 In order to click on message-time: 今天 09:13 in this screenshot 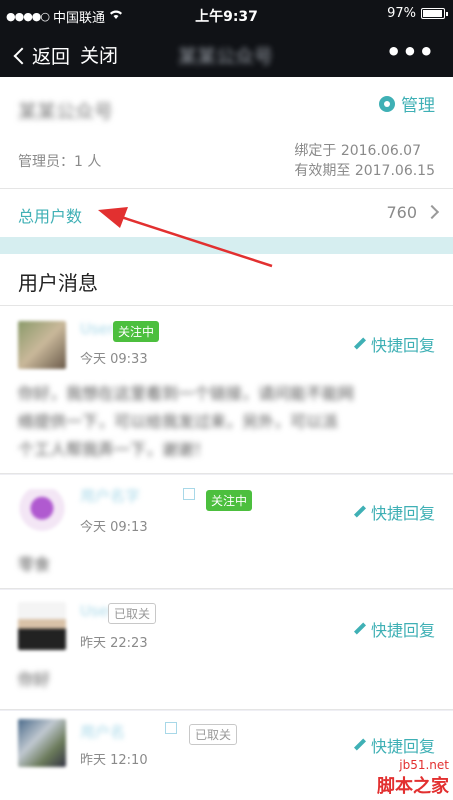, I will do `click(114, 527)`.